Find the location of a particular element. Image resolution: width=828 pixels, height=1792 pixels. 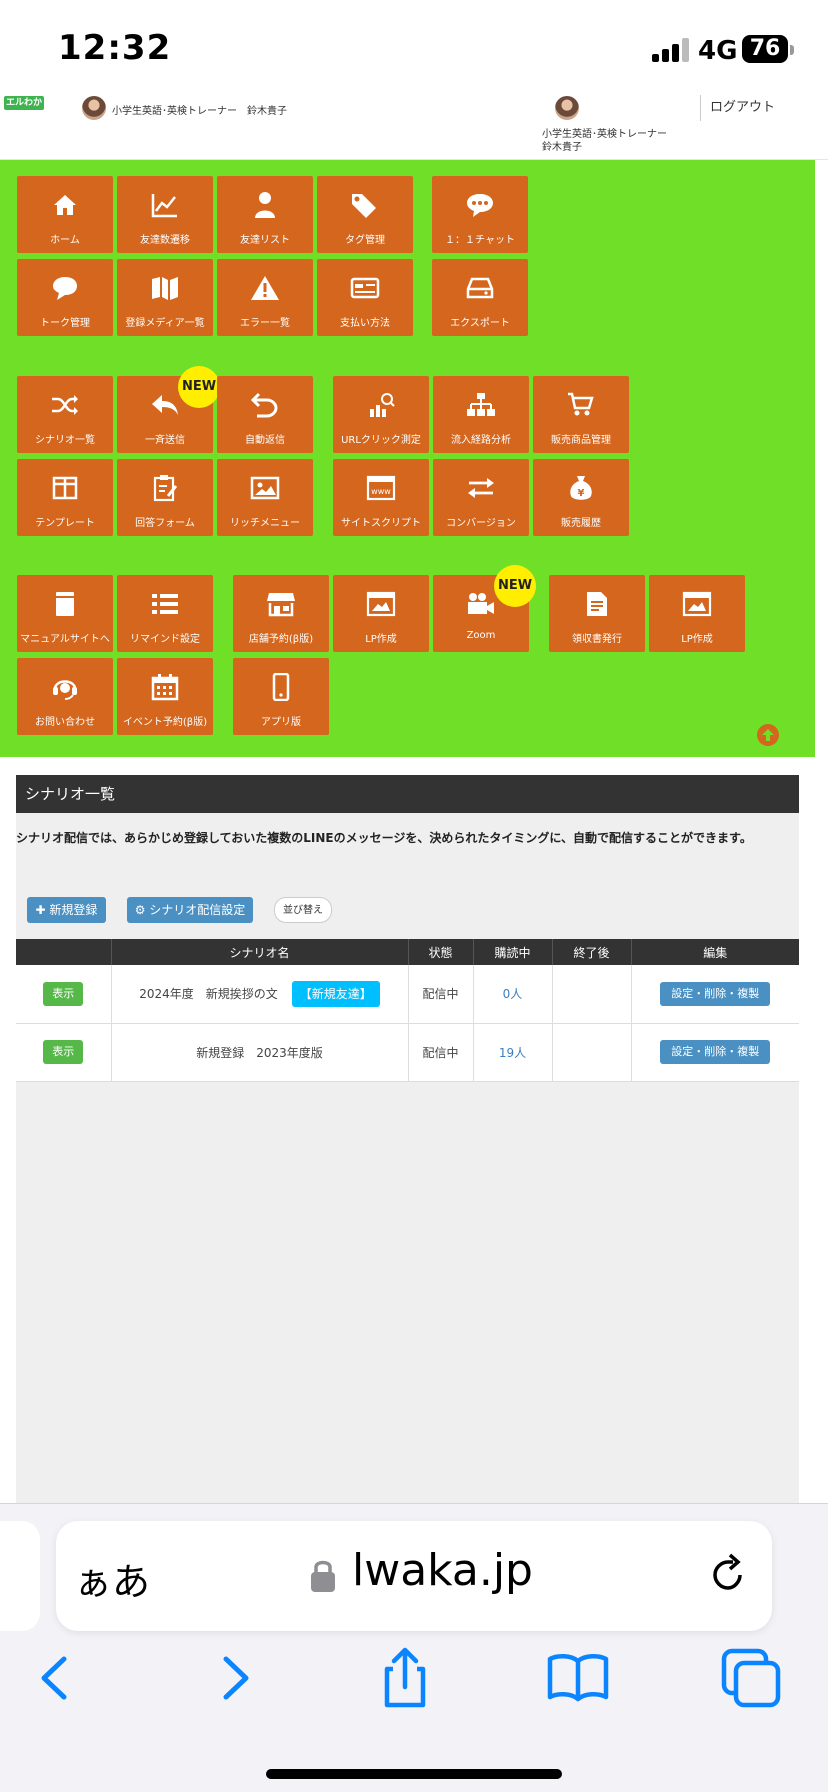

columns-icon is located at coordinates (65, 488).